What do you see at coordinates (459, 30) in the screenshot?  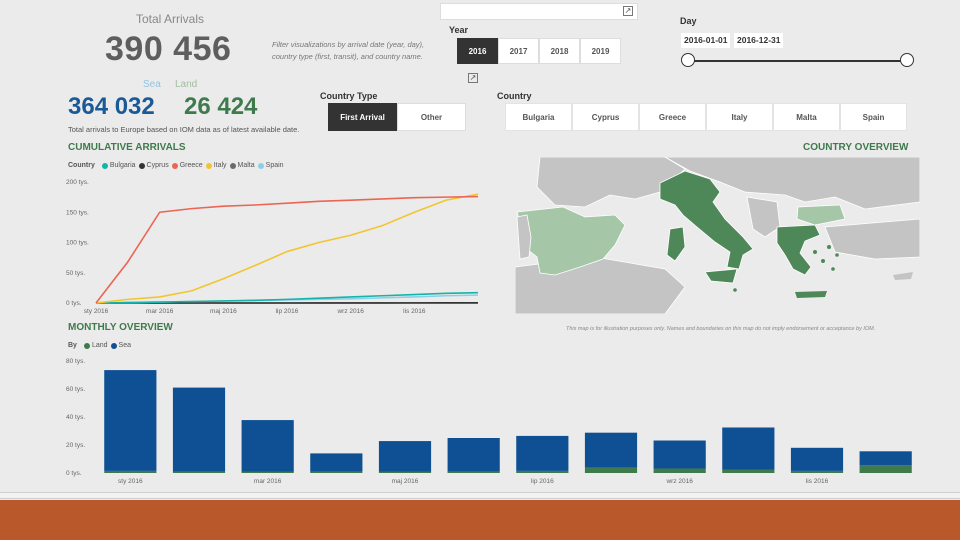 I see `year-slicer-title: Year` at bounding box center [459, 30].